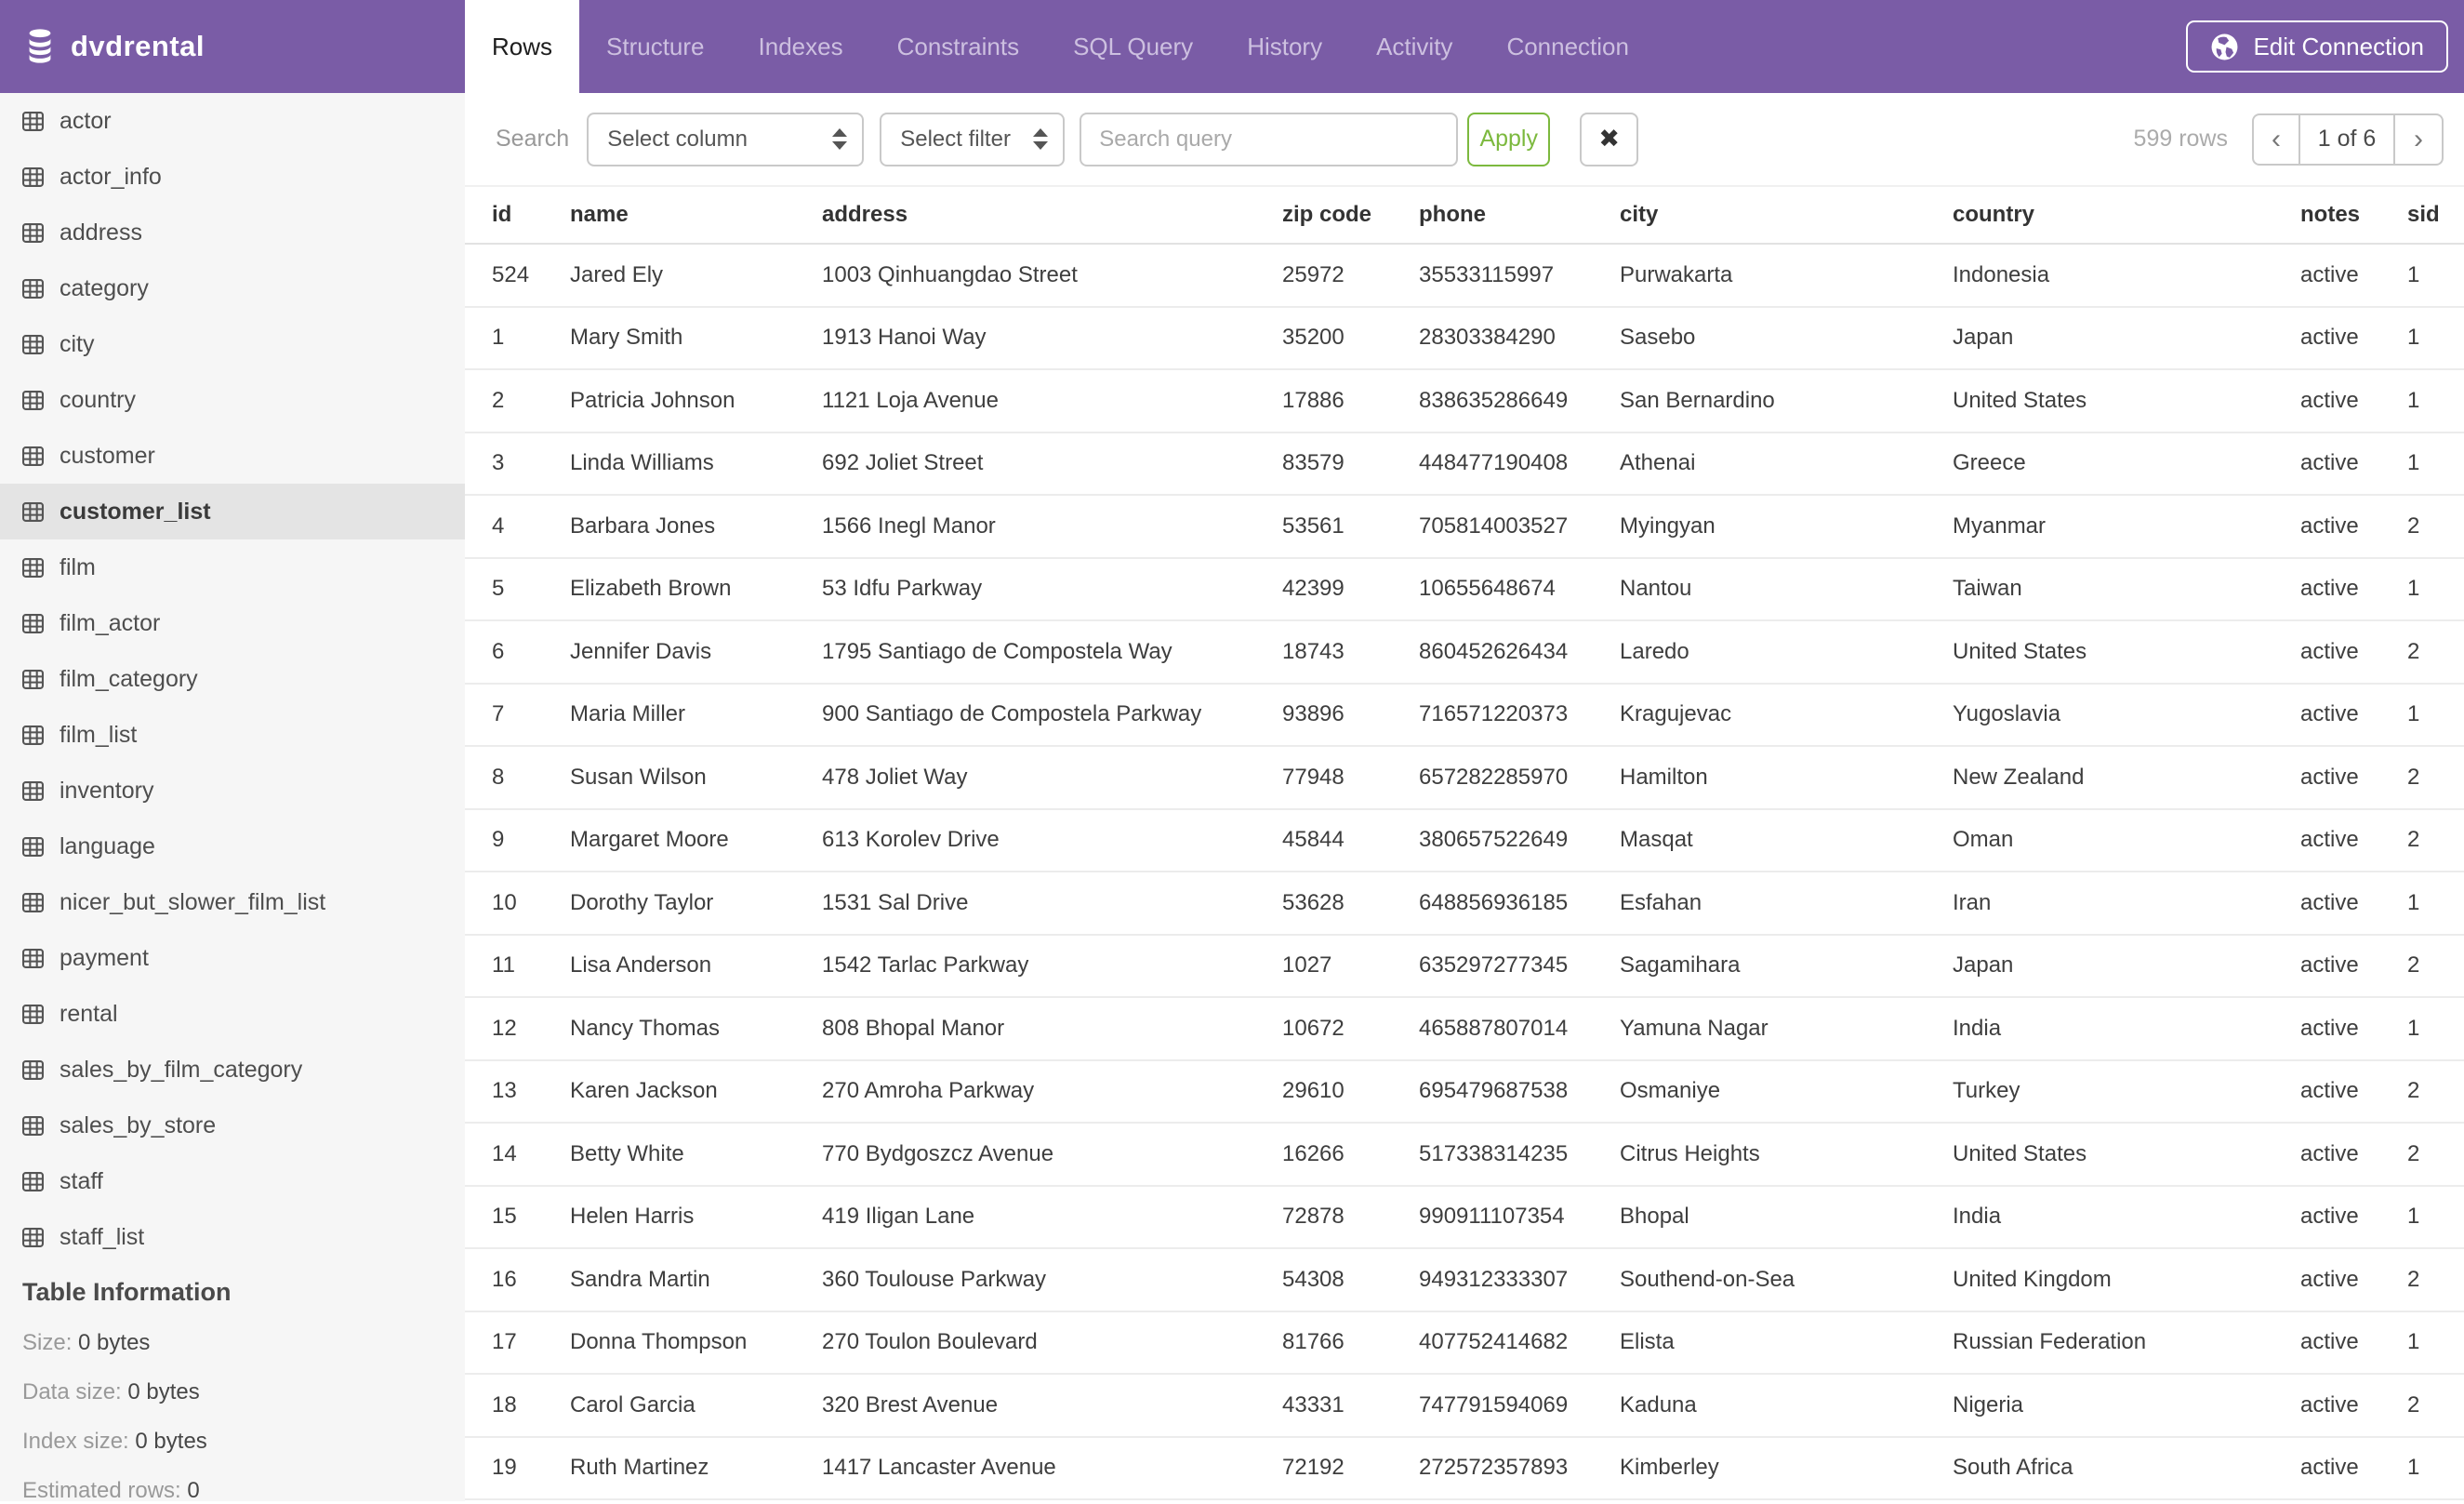  I want to click on column-header-country: country, so click(2126, 215).